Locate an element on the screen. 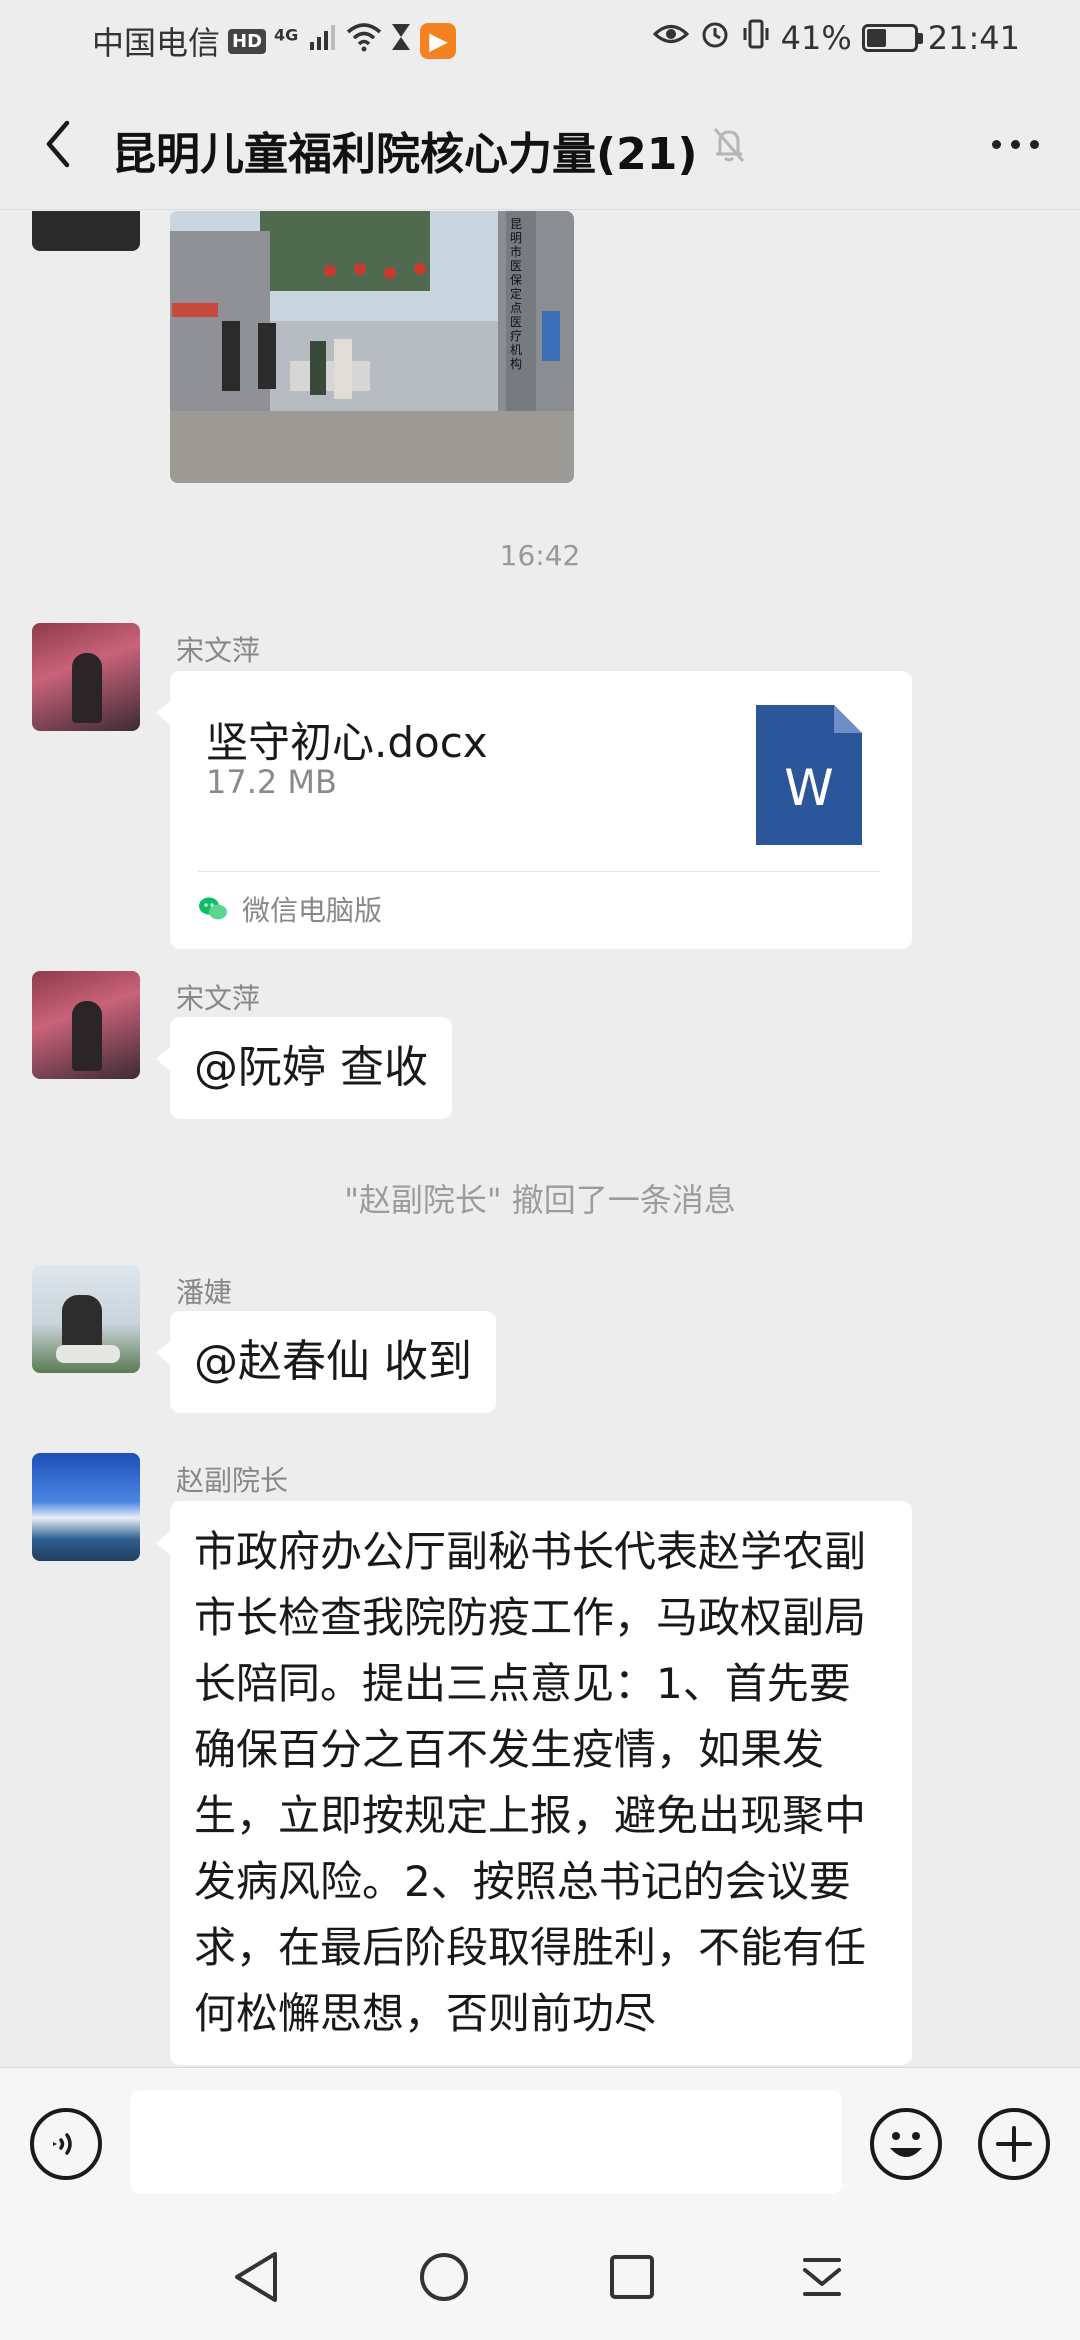 Image resolution: width=1080 pixels, height=2340 pixels. file-message: 坚守初心.docx 17.2 MB W 微信电脑版 is located at coordinates (534, 810).